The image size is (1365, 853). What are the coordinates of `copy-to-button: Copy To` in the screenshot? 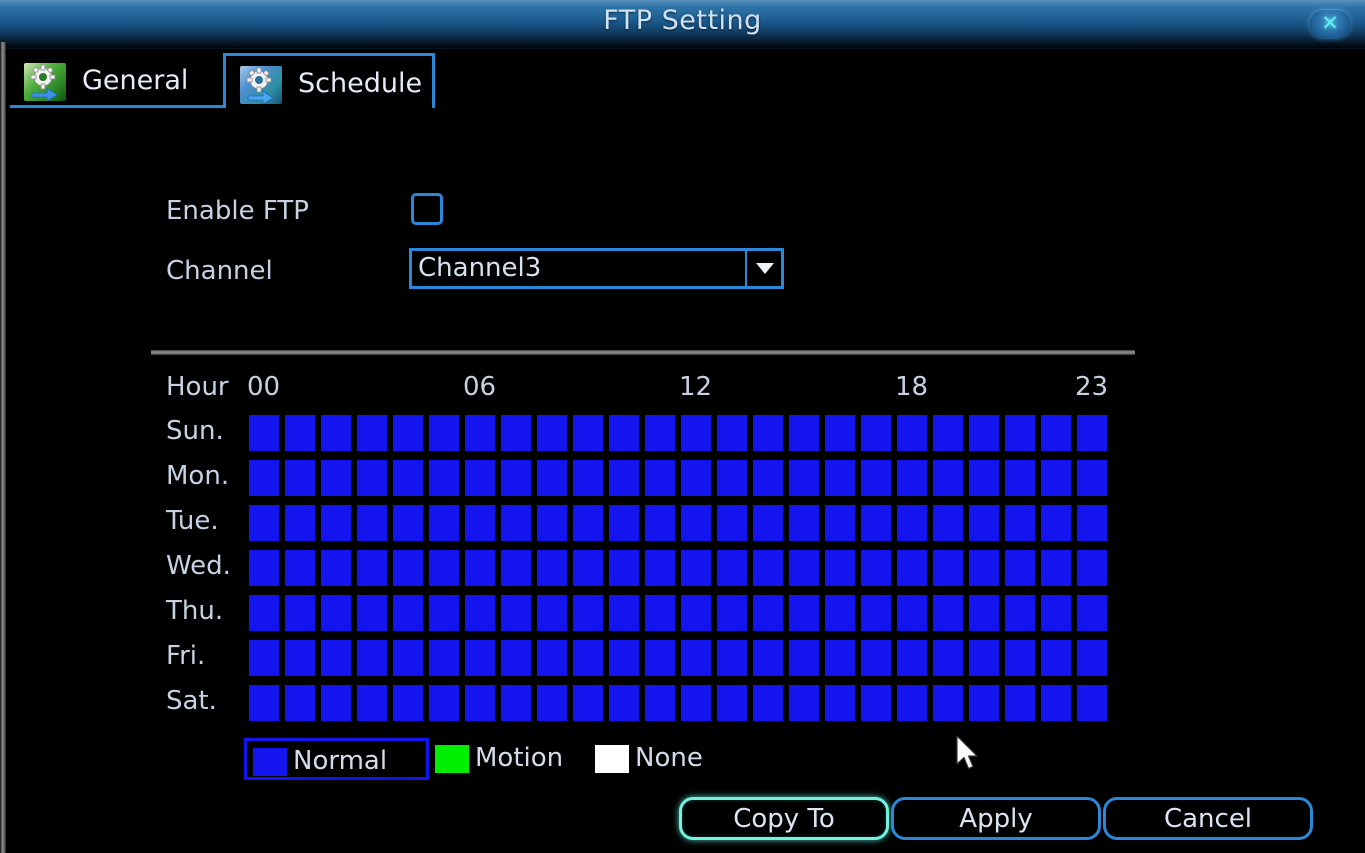 It's located at (784, 818).